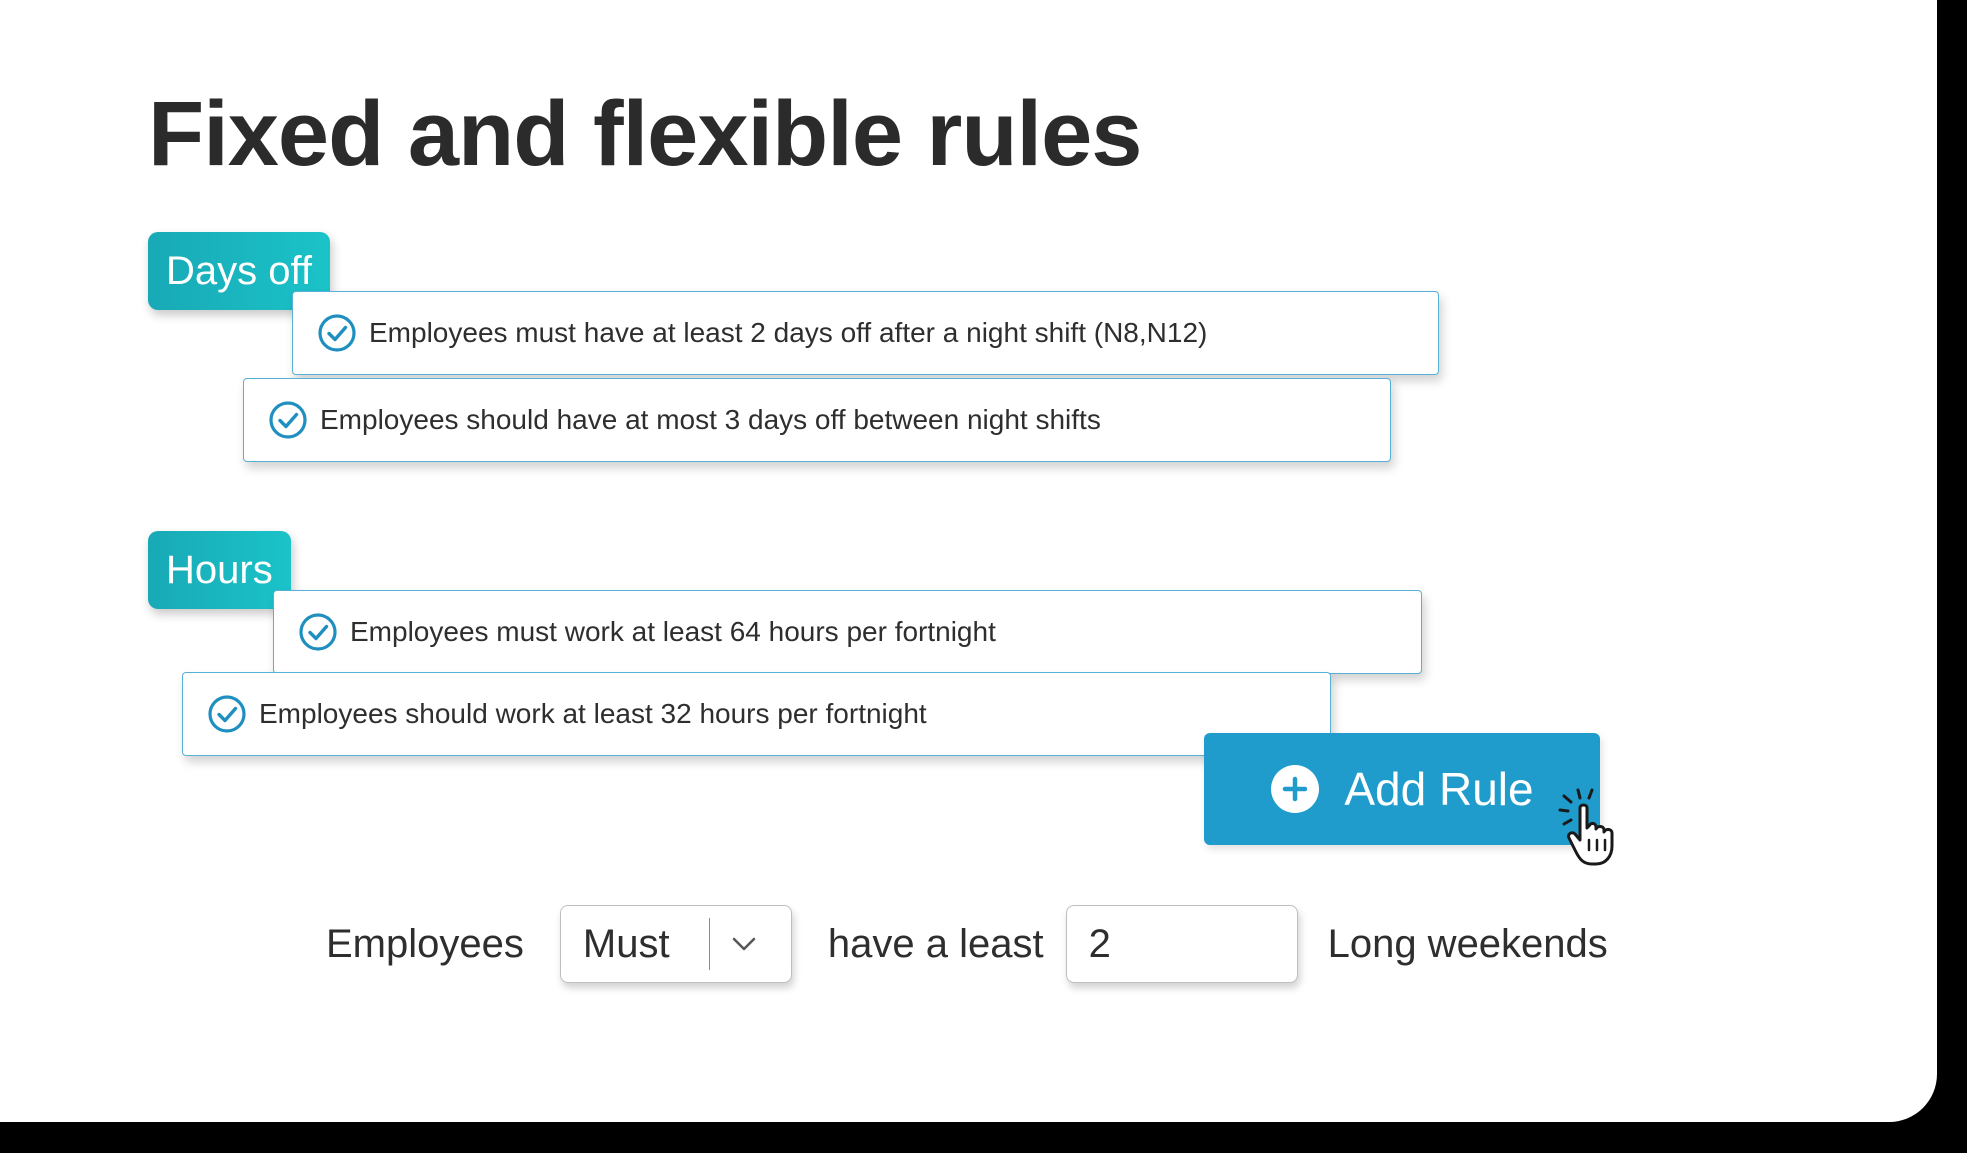 This screenshot has width=1967, height=1153. I want to click on page-title: Fixed and flexible rules, so click(645, 134).